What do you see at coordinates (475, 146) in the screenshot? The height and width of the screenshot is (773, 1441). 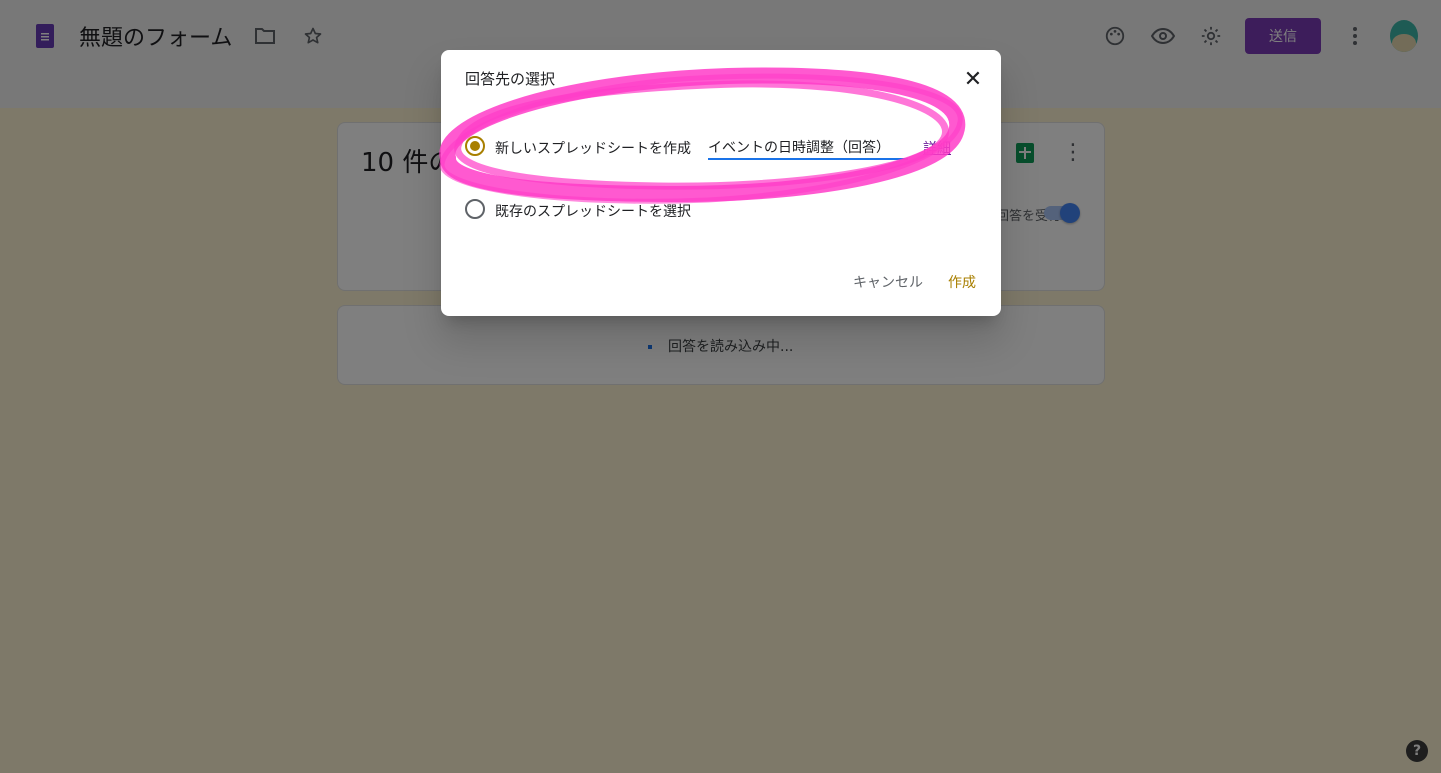 I see `radio-new-spreadsheet` at bounding box center [475, 146].